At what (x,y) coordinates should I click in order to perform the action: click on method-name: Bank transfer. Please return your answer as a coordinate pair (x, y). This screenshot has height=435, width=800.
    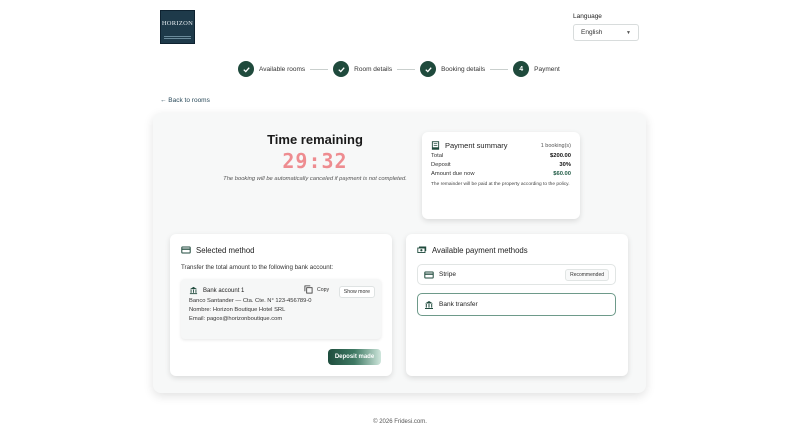
    Looking at the image, I should click on (451, 305).